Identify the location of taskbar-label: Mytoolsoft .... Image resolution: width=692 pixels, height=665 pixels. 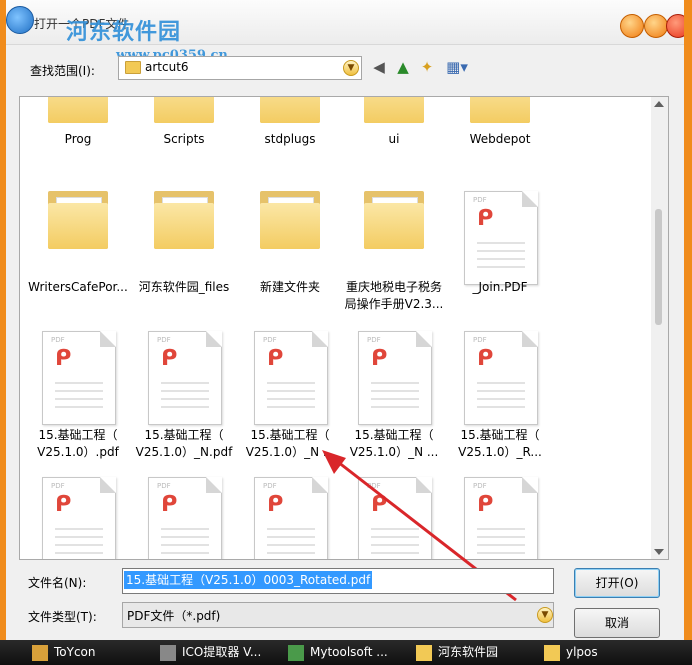
(349, 652).